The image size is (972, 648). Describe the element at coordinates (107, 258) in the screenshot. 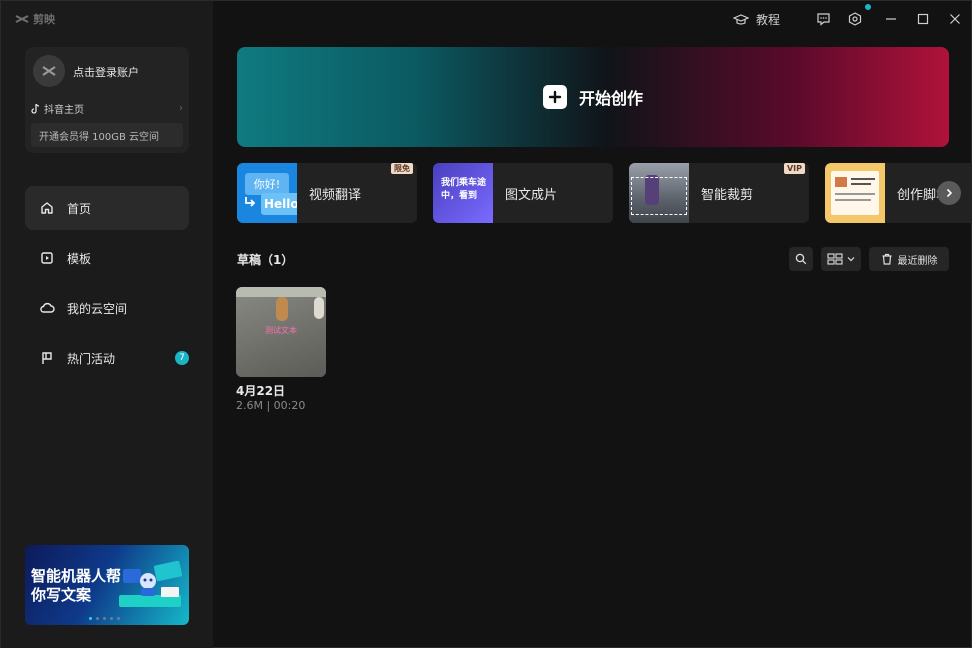

I see `sidebar-item-templates: 模板` at that location.